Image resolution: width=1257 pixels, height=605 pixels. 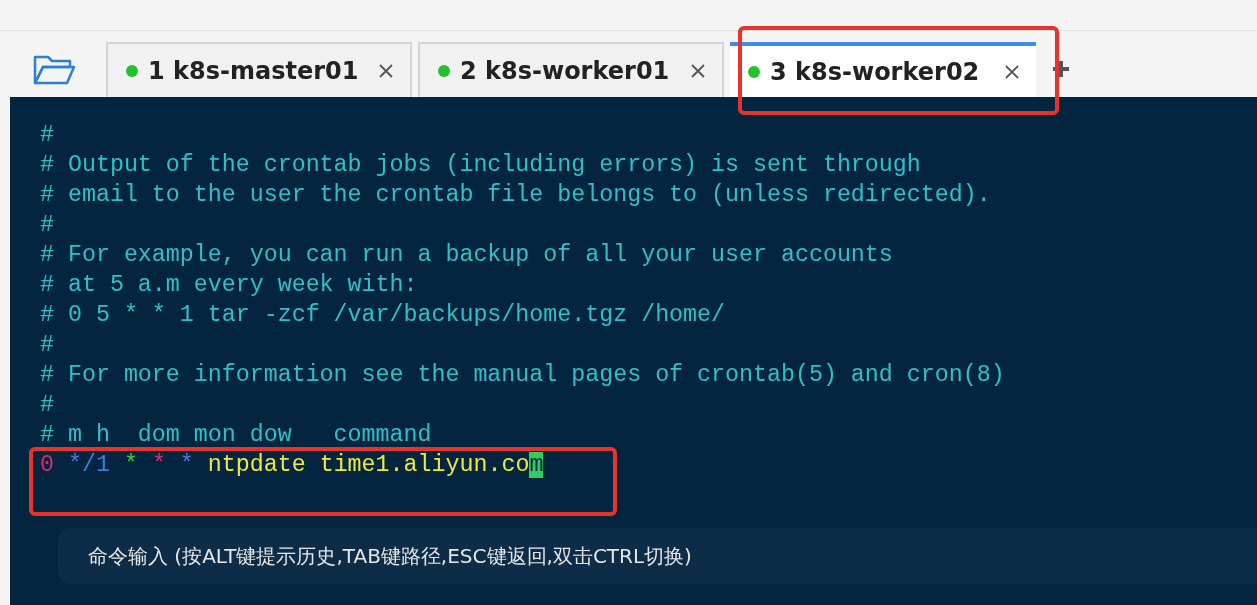 What do you see at coordinates (1061, 69) in the screenshot?
I see `plus-icon` at bounding box center [1061, 69].